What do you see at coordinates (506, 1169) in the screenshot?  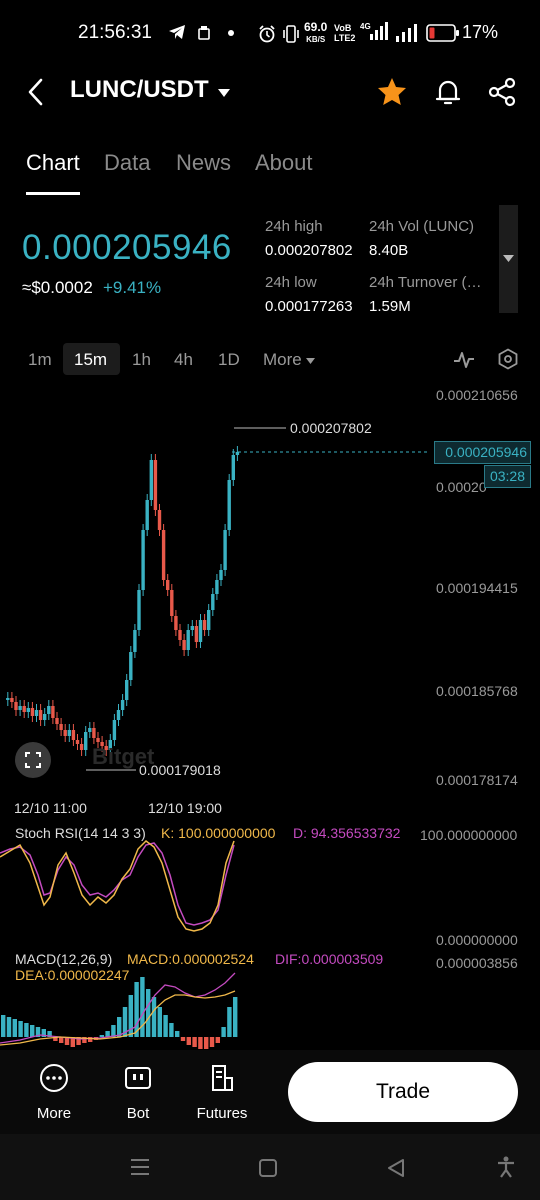 I see `accessibility-button` at bounding box center [506, 1169].